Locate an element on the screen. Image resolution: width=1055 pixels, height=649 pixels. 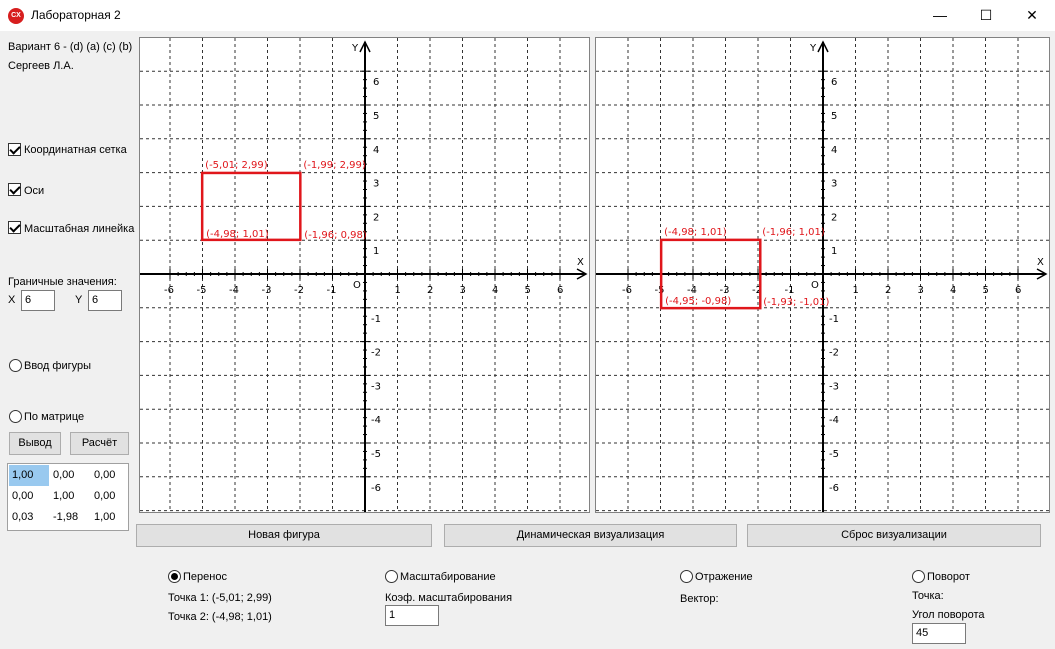
x-limit-label: X is located at coordinates (12, 300).